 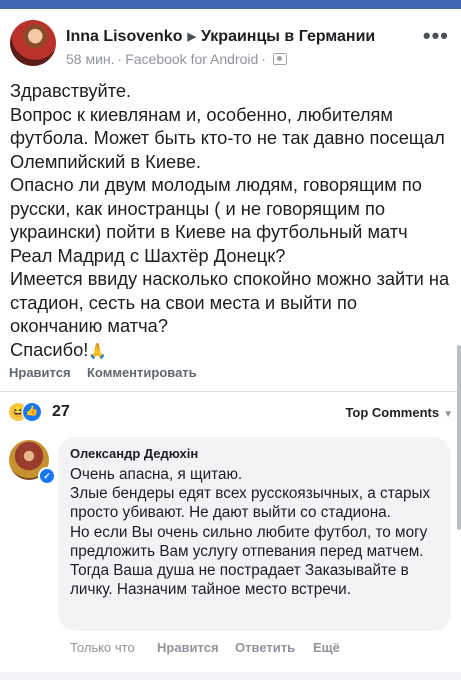 What do you see at coordinates (71, 90) in the screenshot?
I see `post-line: Здравствуйте.` at bounding box center [71, 90].